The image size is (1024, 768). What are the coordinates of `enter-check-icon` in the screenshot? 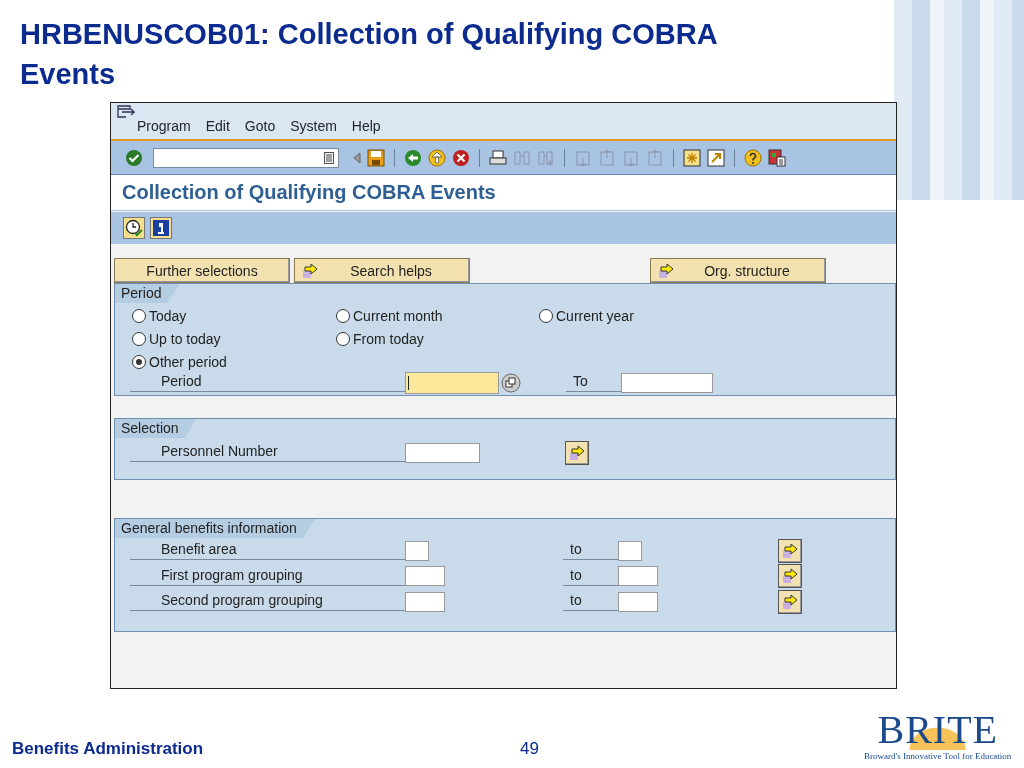 It's located at (134, 157).